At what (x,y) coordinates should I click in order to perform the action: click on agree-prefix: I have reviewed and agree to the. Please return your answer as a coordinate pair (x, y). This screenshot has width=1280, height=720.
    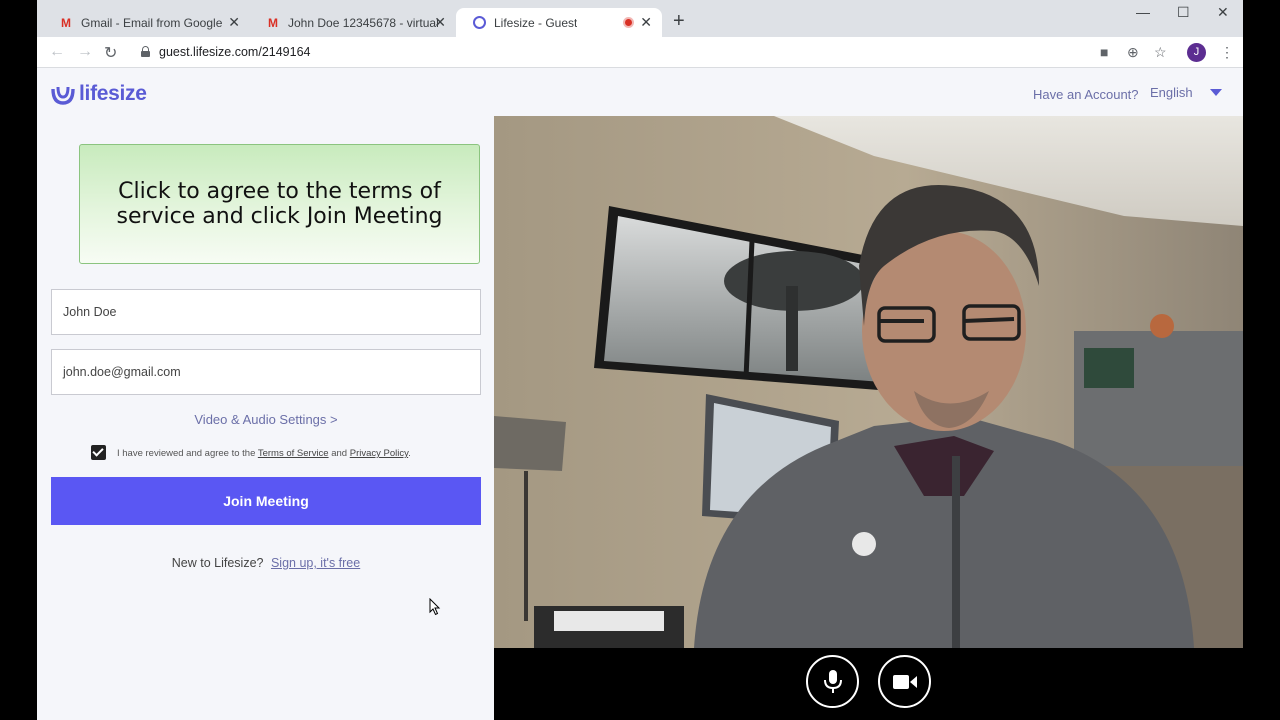
    Looking at the image, I should click on (186, 453).